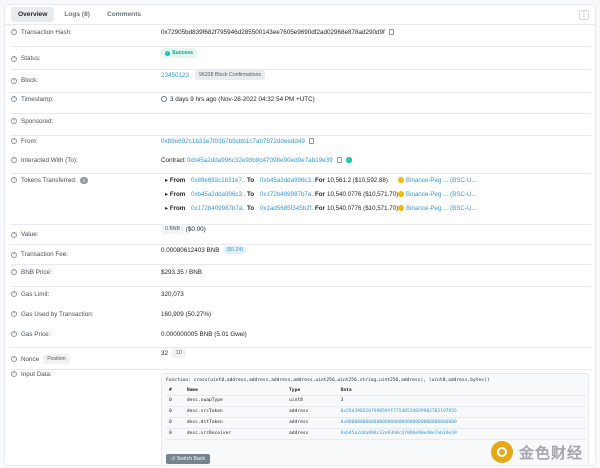 The height and width of the screenshot is (468, 600). I want to click on value-label: Value:, so click(30, 234).